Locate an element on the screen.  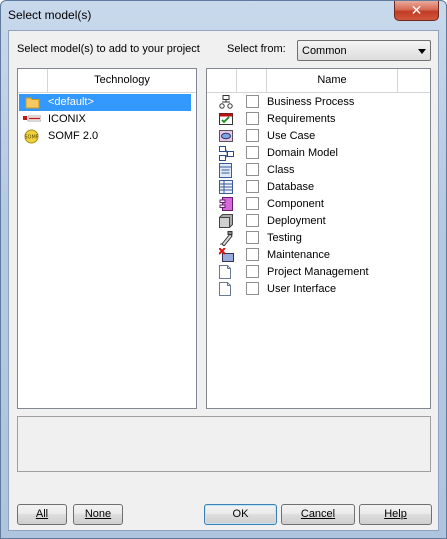
testing-icon is located at coordinates (226, 239).